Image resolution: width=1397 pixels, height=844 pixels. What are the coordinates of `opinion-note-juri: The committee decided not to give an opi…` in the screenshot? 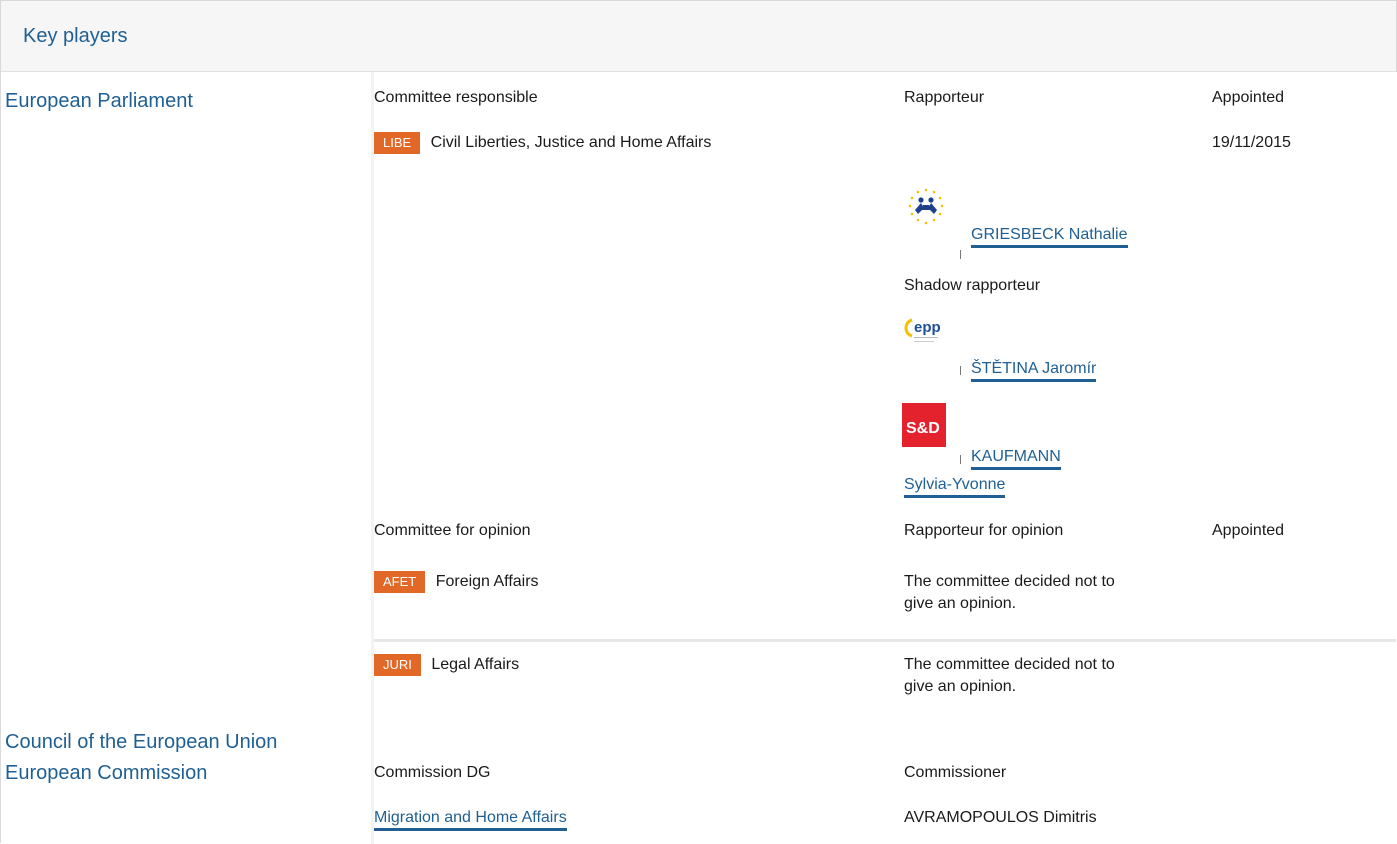 It's located at (1009, 676).